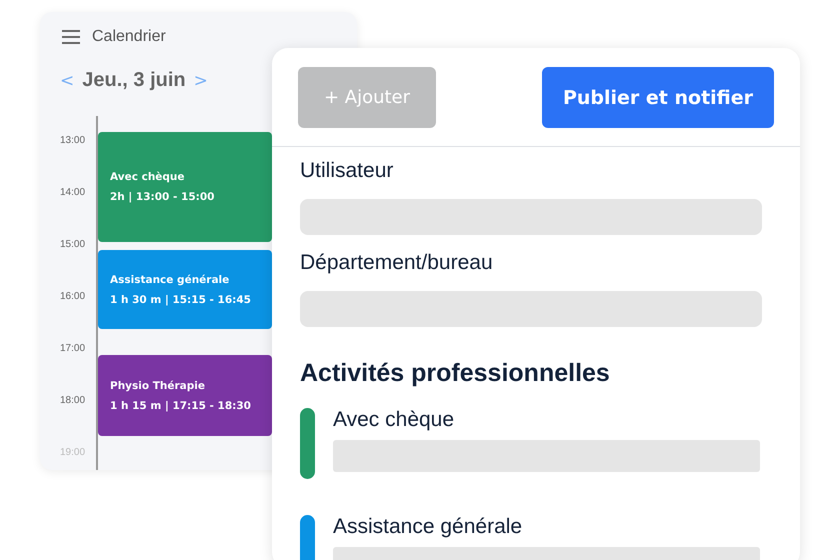 Image resolution: width=840 pixels, height=560 pixels. Describe the element at coordinates (658, 97) in the screenshot. I see `publish-button: Publier et notifier` at that location.